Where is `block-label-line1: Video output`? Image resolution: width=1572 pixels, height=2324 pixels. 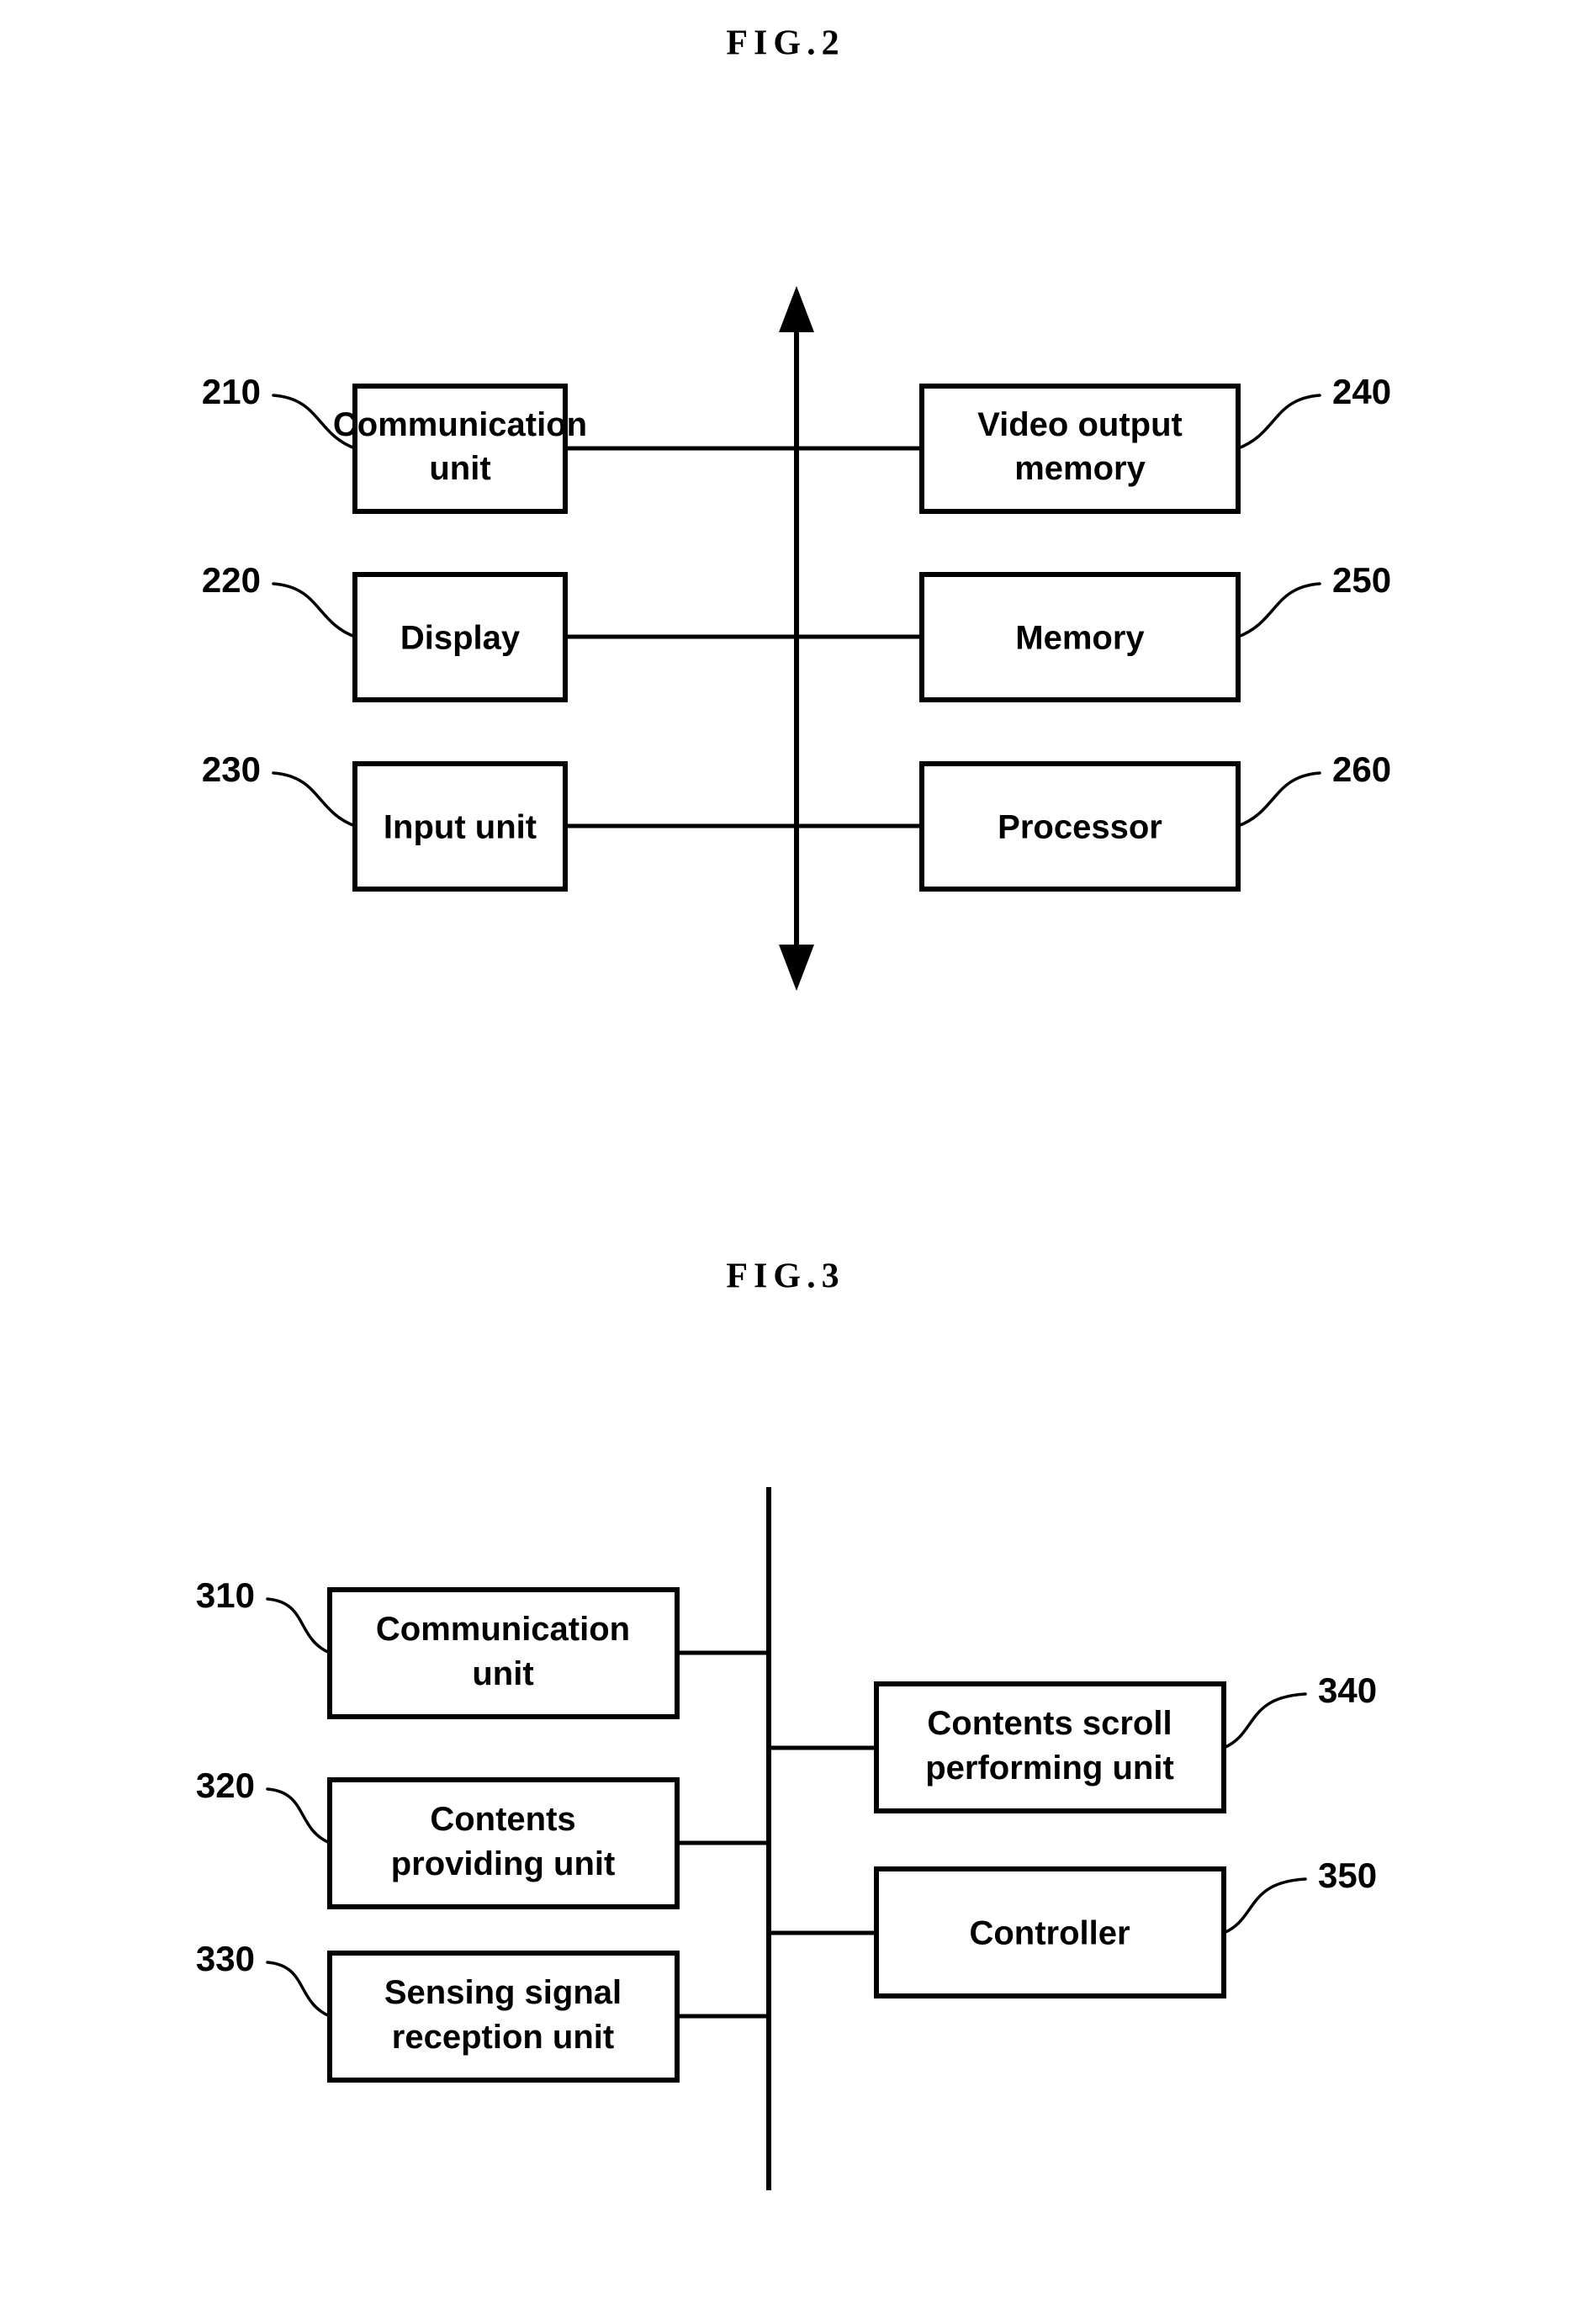 block-label-line1: Video output is located at coordinates (1080, 425).